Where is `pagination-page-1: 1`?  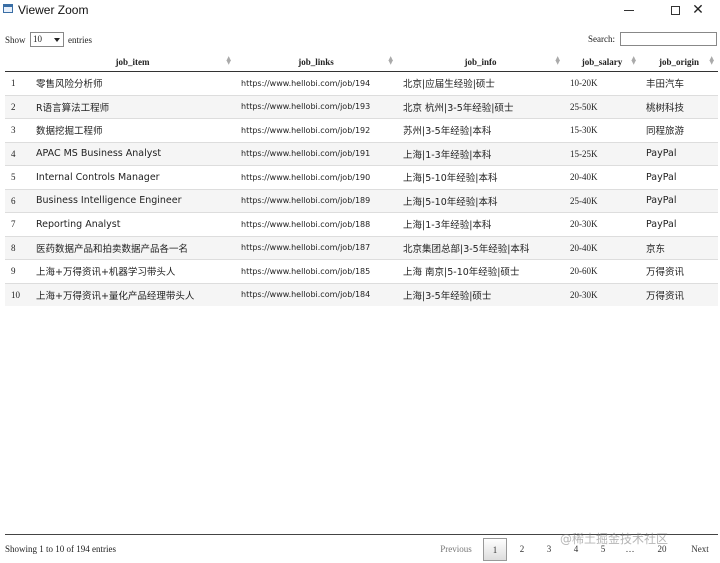 pagination-page-1: 1 is located at coordinates (495, 549).